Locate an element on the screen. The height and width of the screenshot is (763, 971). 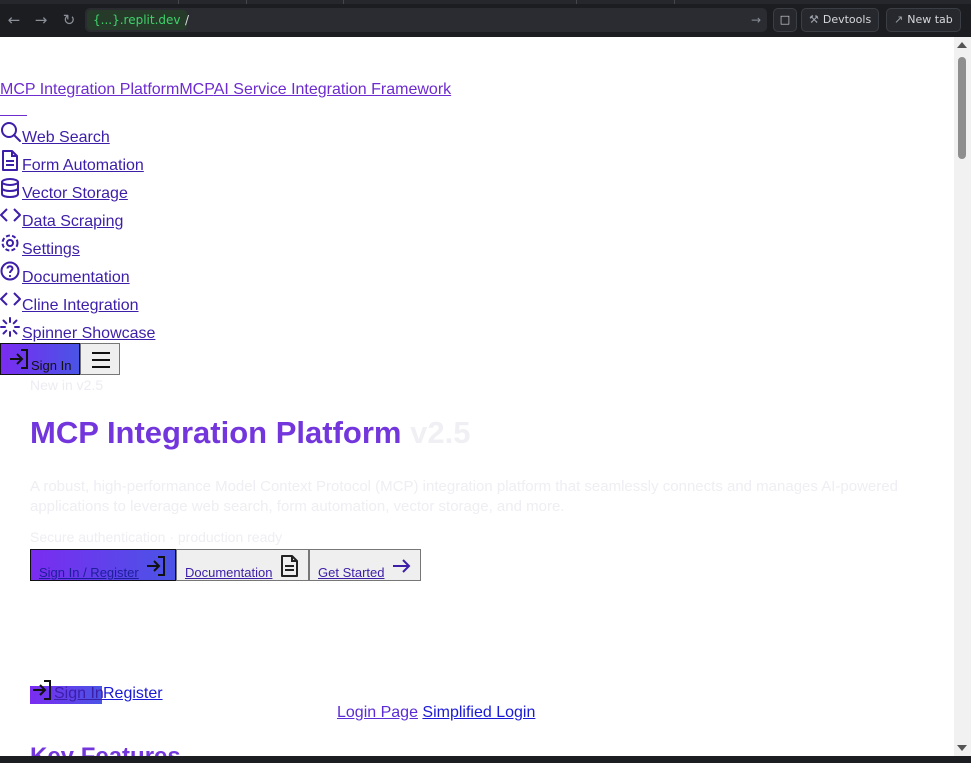
nav-label: Cline Integration is located at coordinates (80, 305).